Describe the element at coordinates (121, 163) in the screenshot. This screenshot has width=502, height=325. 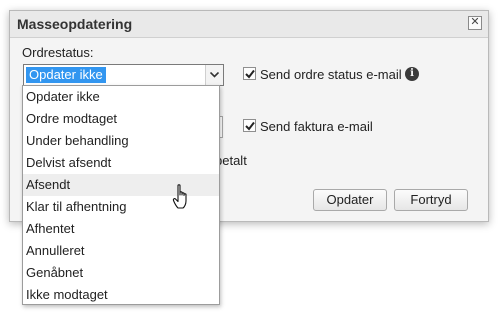
I see `dropdown-option: Delvist afsendt` at that location.